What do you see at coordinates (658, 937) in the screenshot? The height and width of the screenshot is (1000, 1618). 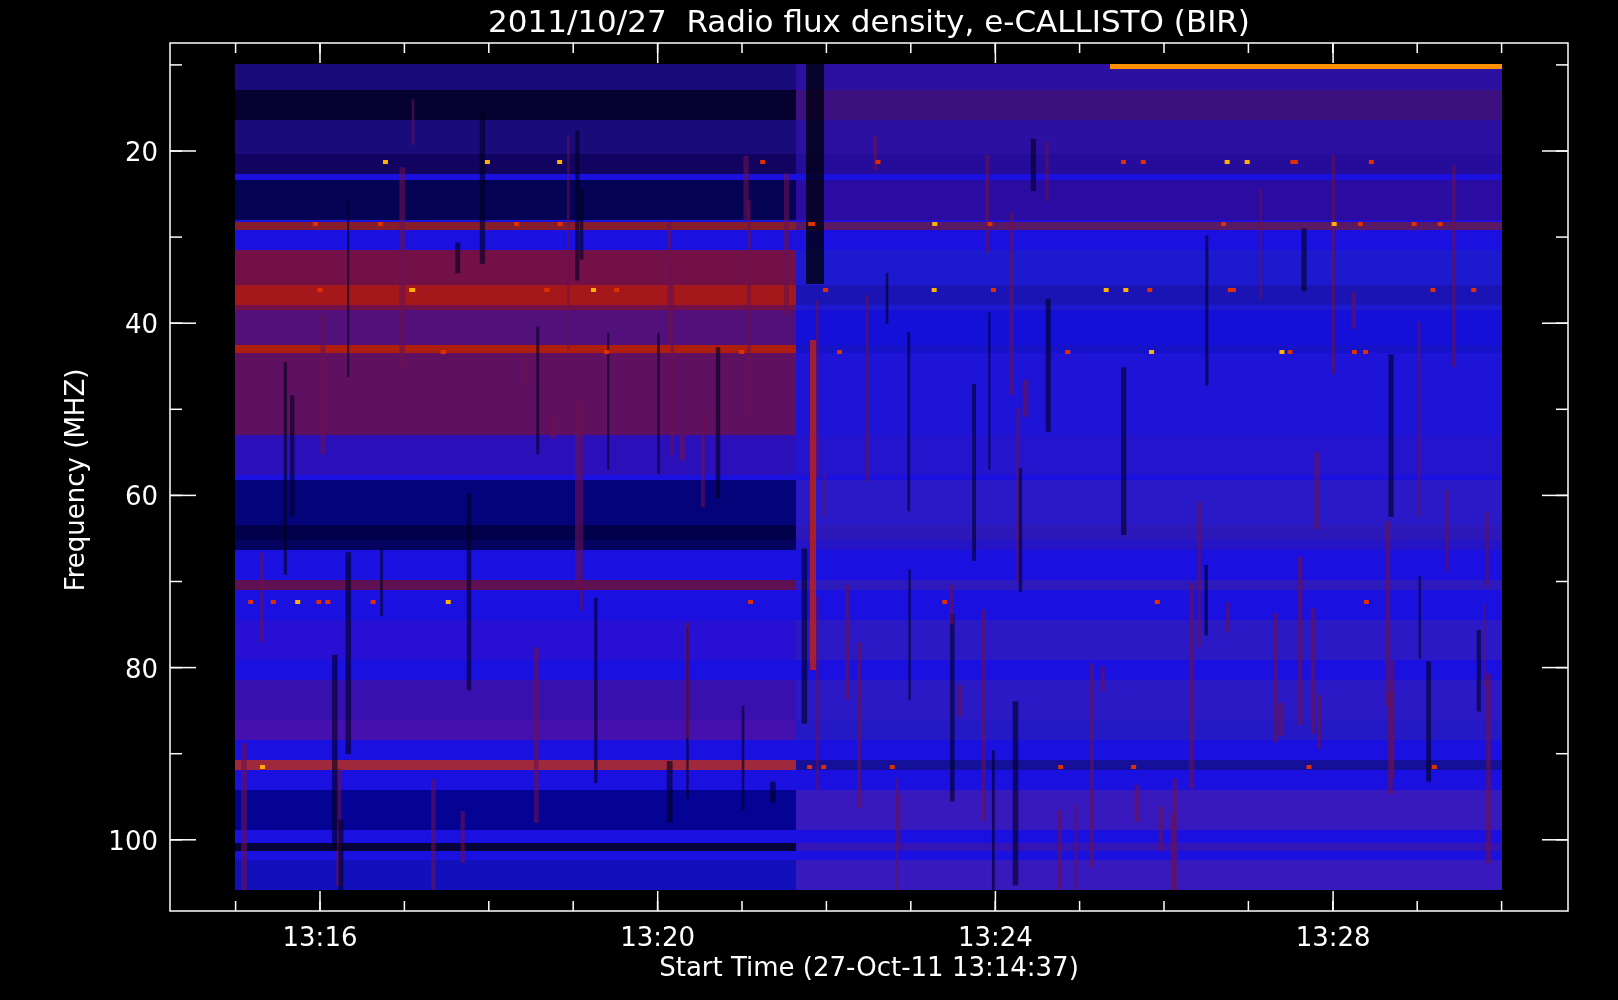 I see `x-tick-label: 13:20` at bounding box center [658, 937].